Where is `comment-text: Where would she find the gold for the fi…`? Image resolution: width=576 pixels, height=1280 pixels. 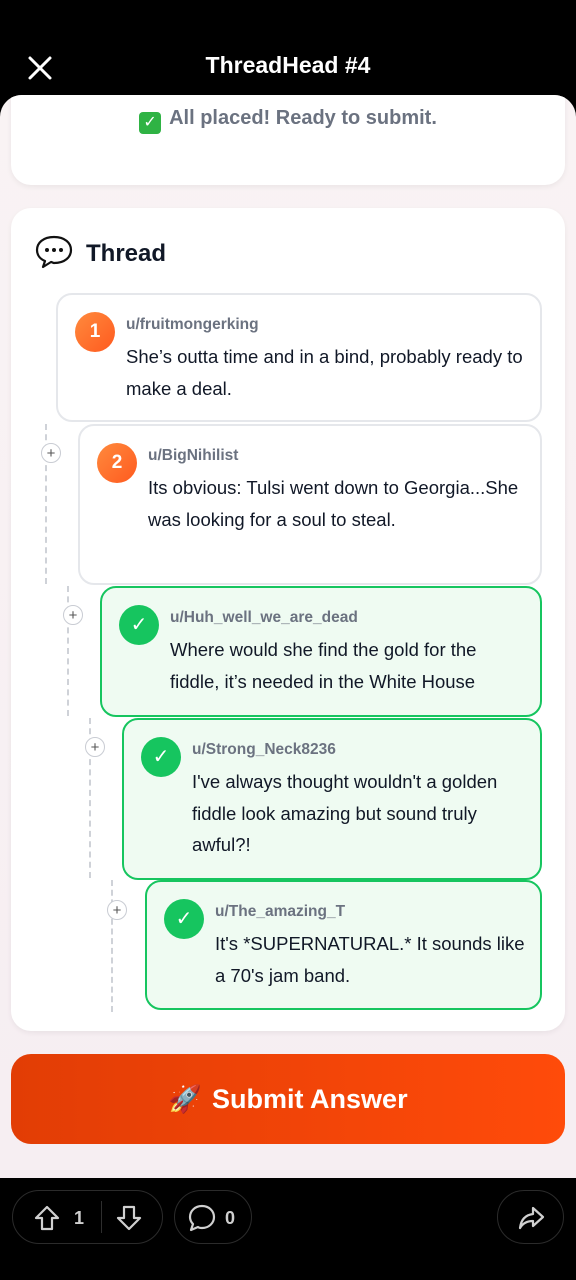
comment-text: Where would she find the gold for the fi… is located at coordinates (323, 665).